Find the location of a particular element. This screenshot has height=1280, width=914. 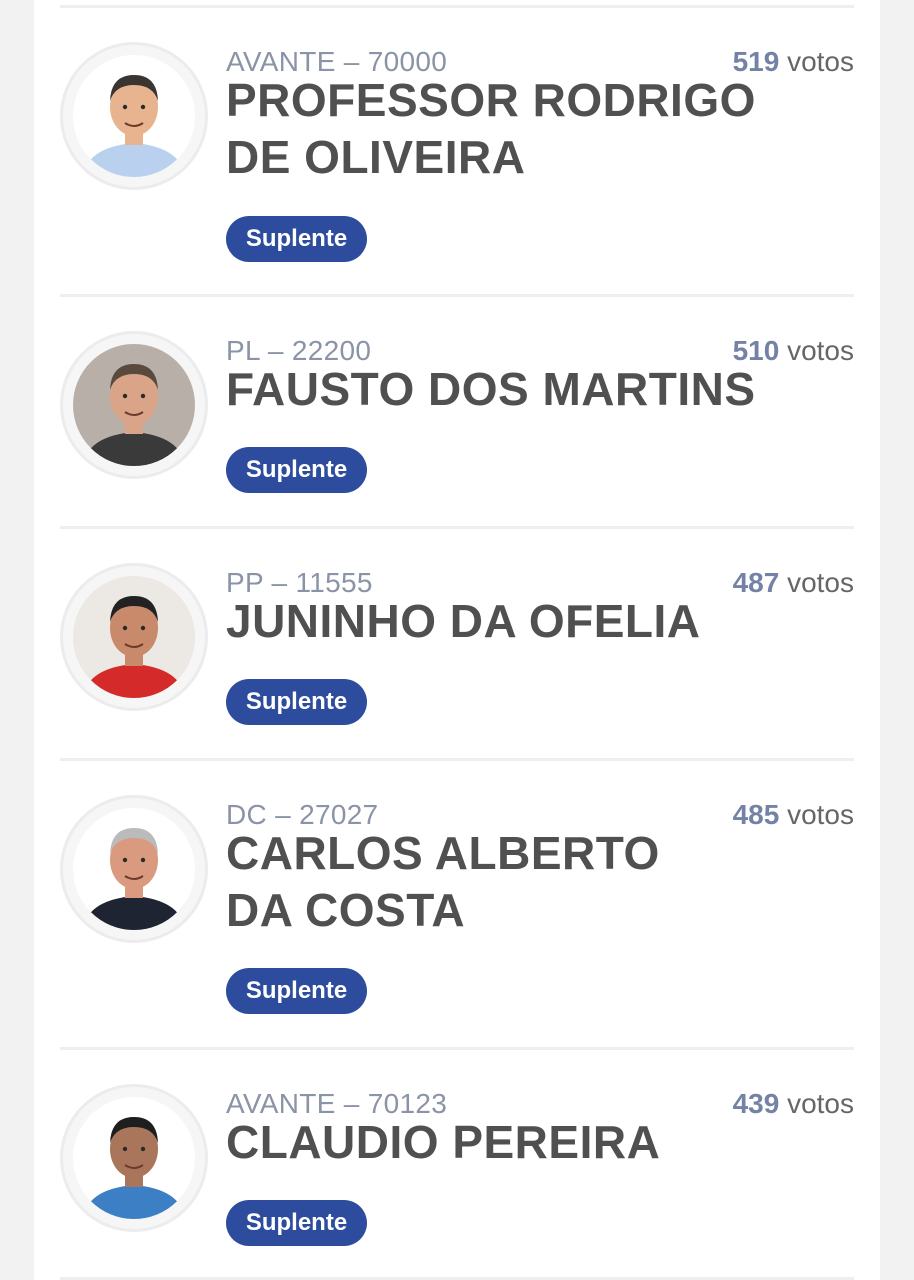

candidate-name: PROFESSOR RODRIGO DE OLIVEIRA is located at coordinates (491, 128).